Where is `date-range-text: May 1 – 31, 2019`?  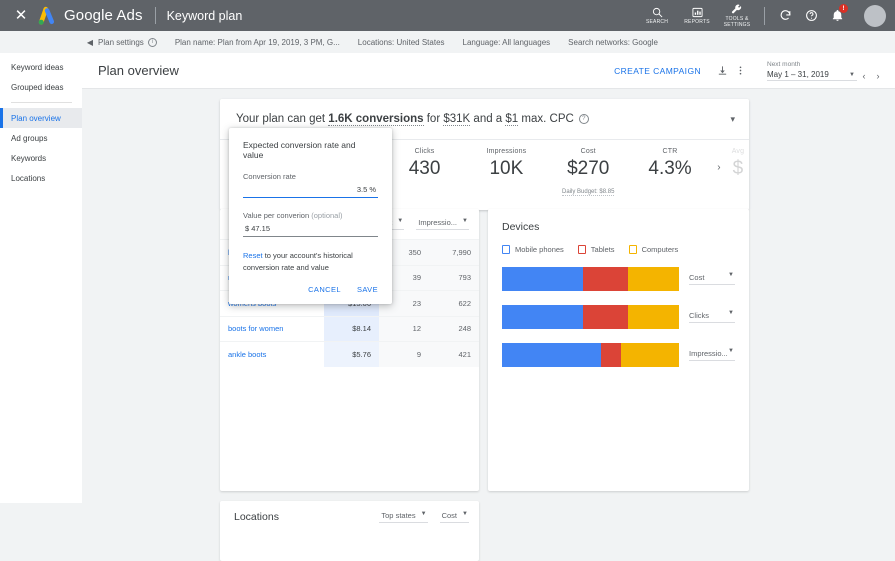 date-range-text: May 1 – 31, 2019 is located at coordinates (798, 74).